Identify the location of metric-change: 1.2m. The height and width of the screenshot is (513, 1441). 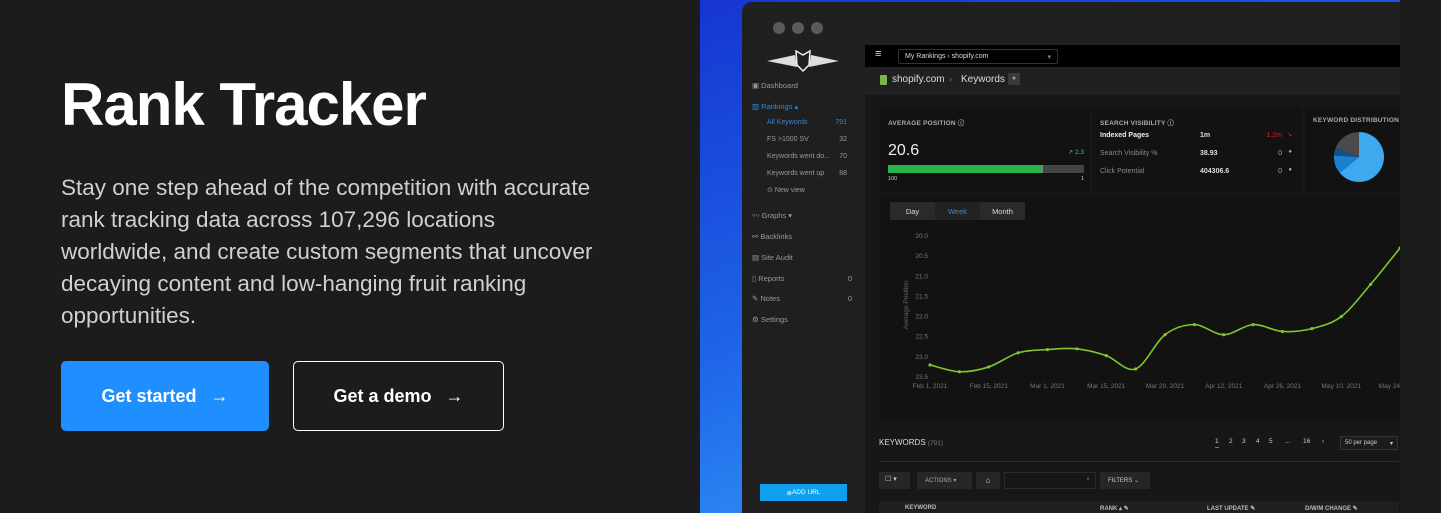
(1274, 135).